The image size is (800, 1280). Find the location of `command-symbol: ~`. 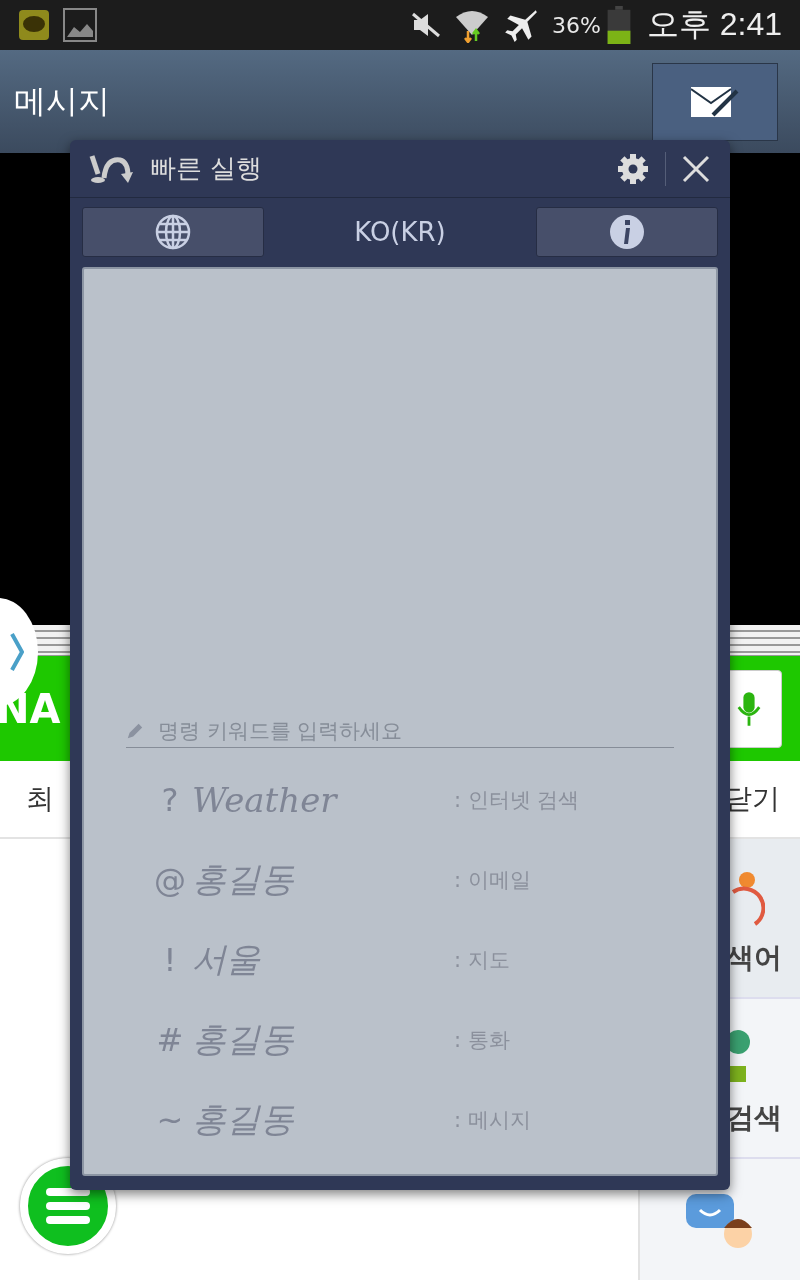

command-symbol: ~ is located at coordinates (170, 1120).